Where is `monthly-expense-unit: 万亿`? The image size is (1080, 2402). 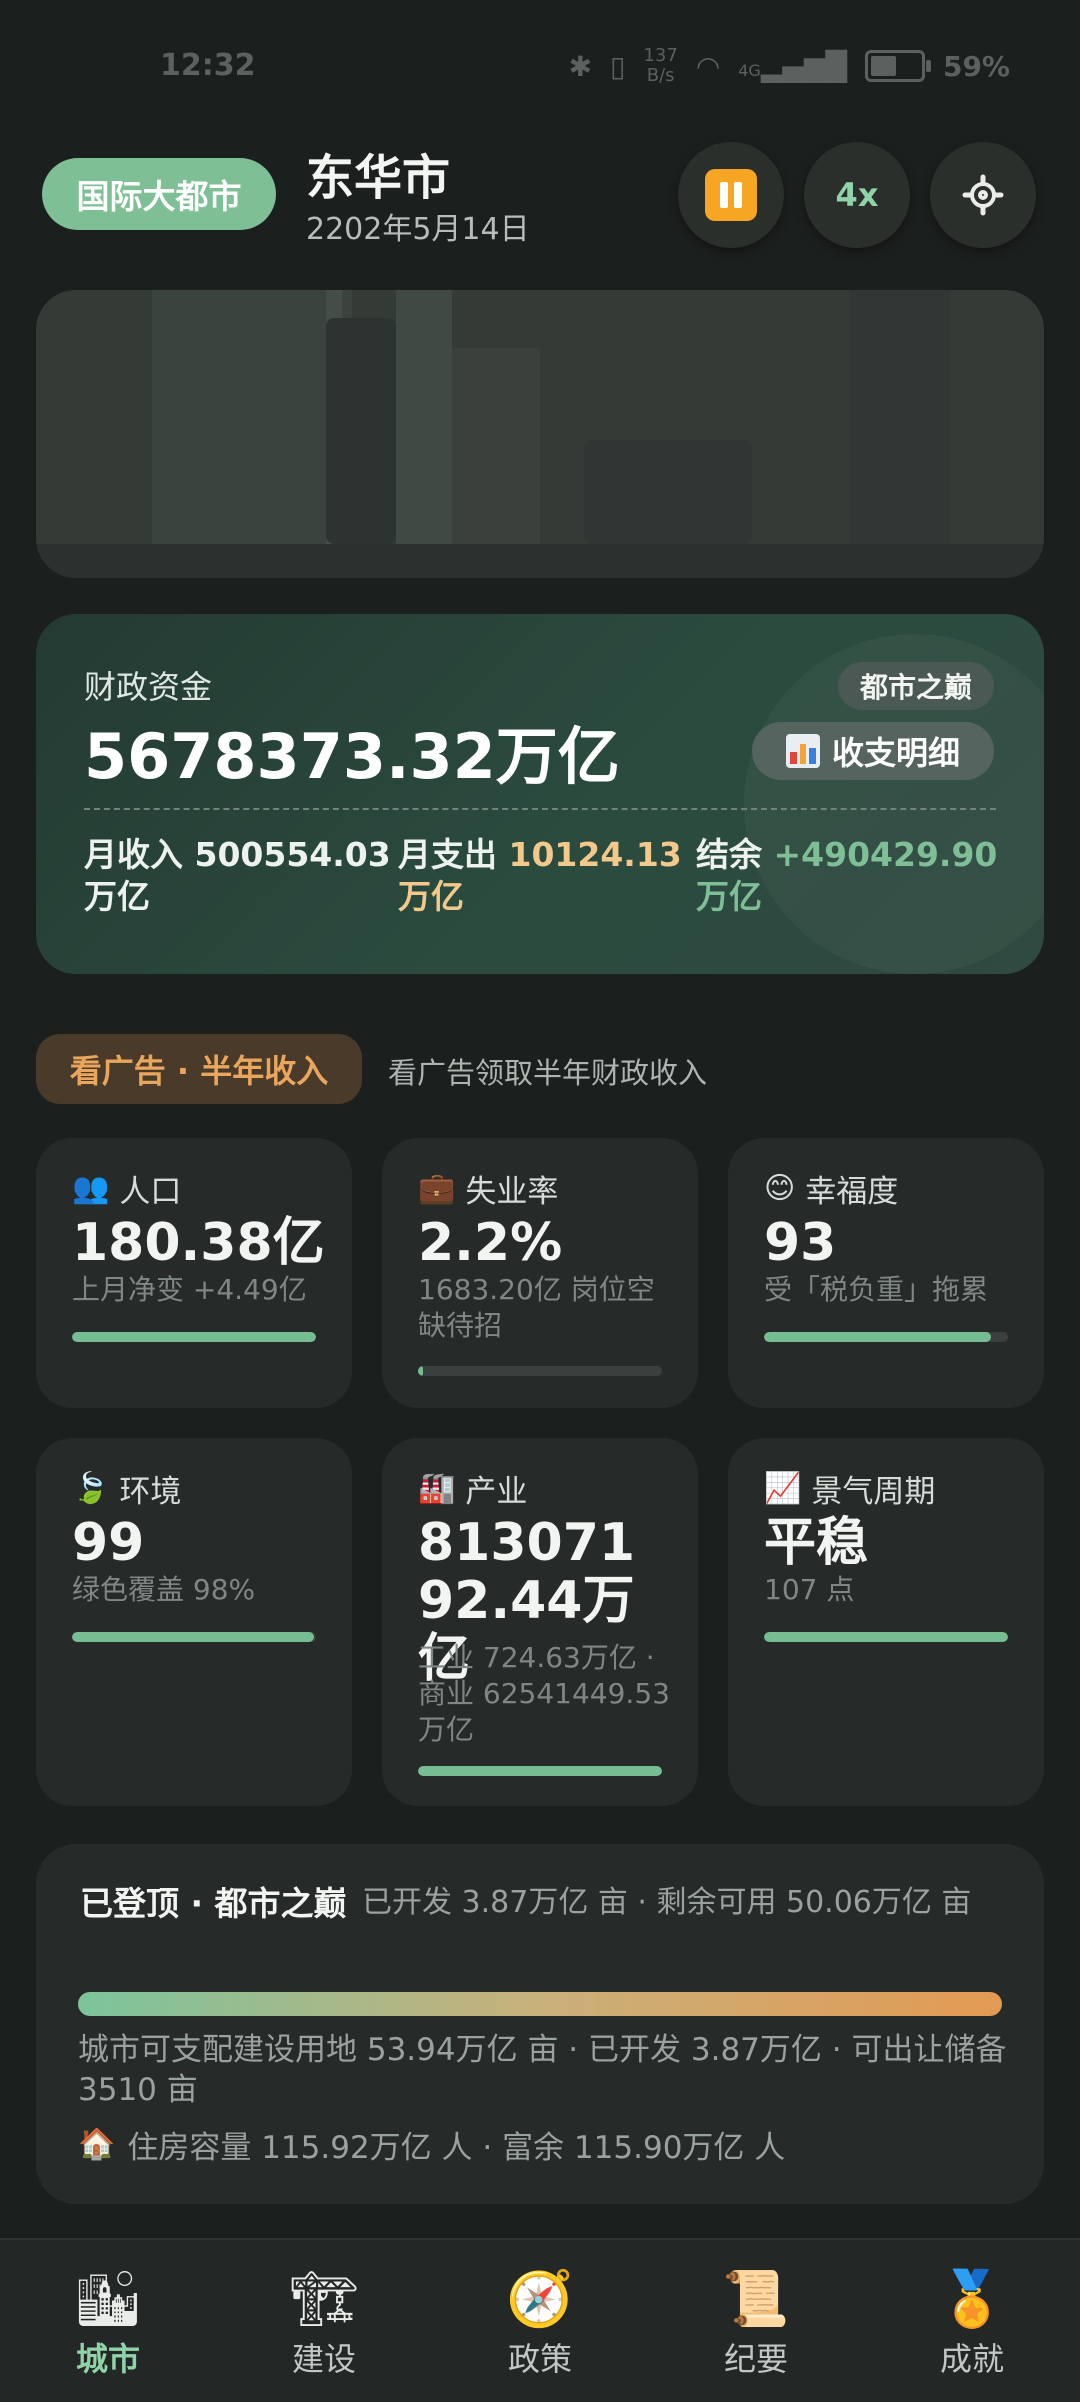 monthly-expense-unit: 万亿 is located at coordinates (431, 896).